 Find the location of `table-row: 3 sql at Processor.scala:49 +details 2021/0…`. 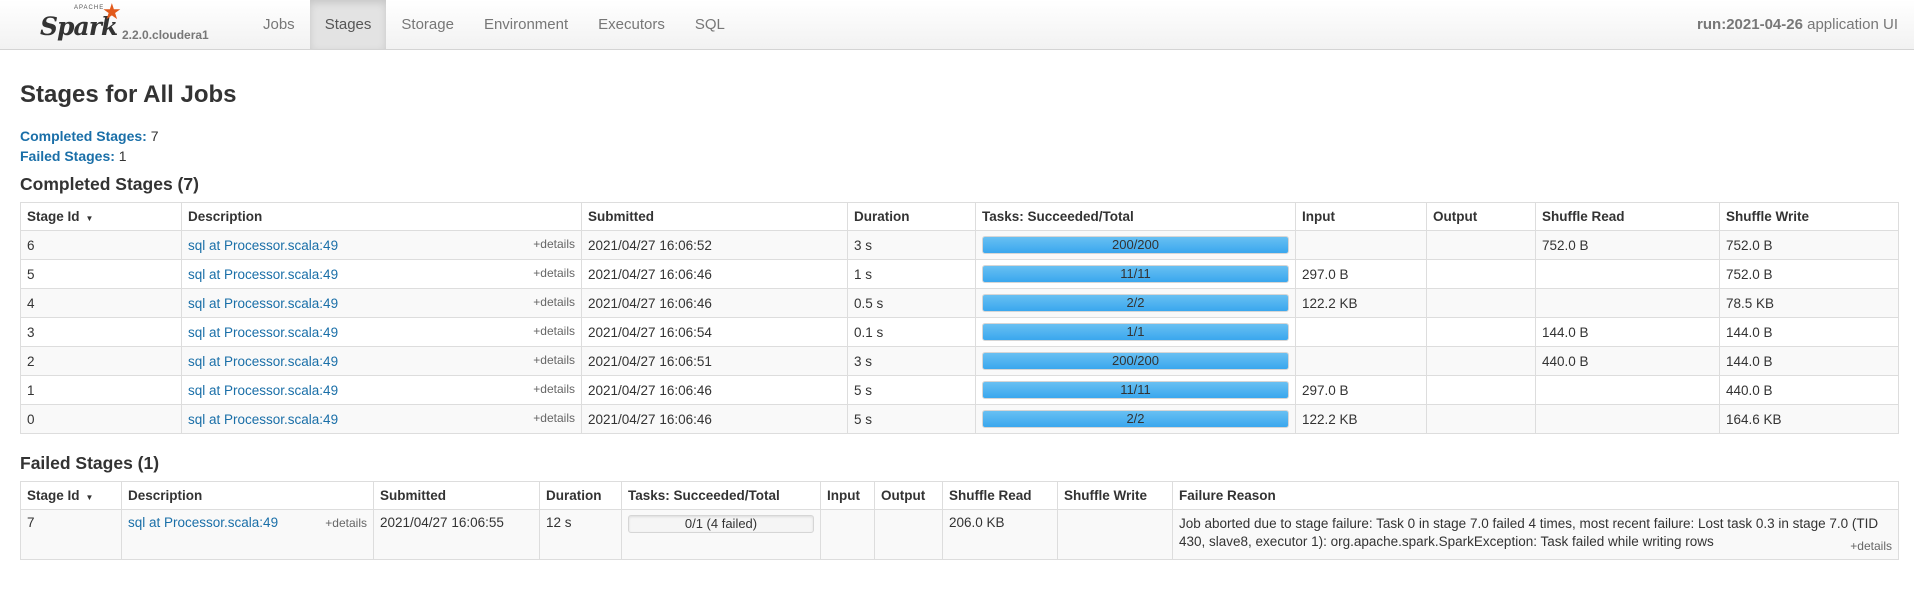

table-row: 3 sql at Processor.scala:49 +details 2021/0… is located at coordinates (959, 332).